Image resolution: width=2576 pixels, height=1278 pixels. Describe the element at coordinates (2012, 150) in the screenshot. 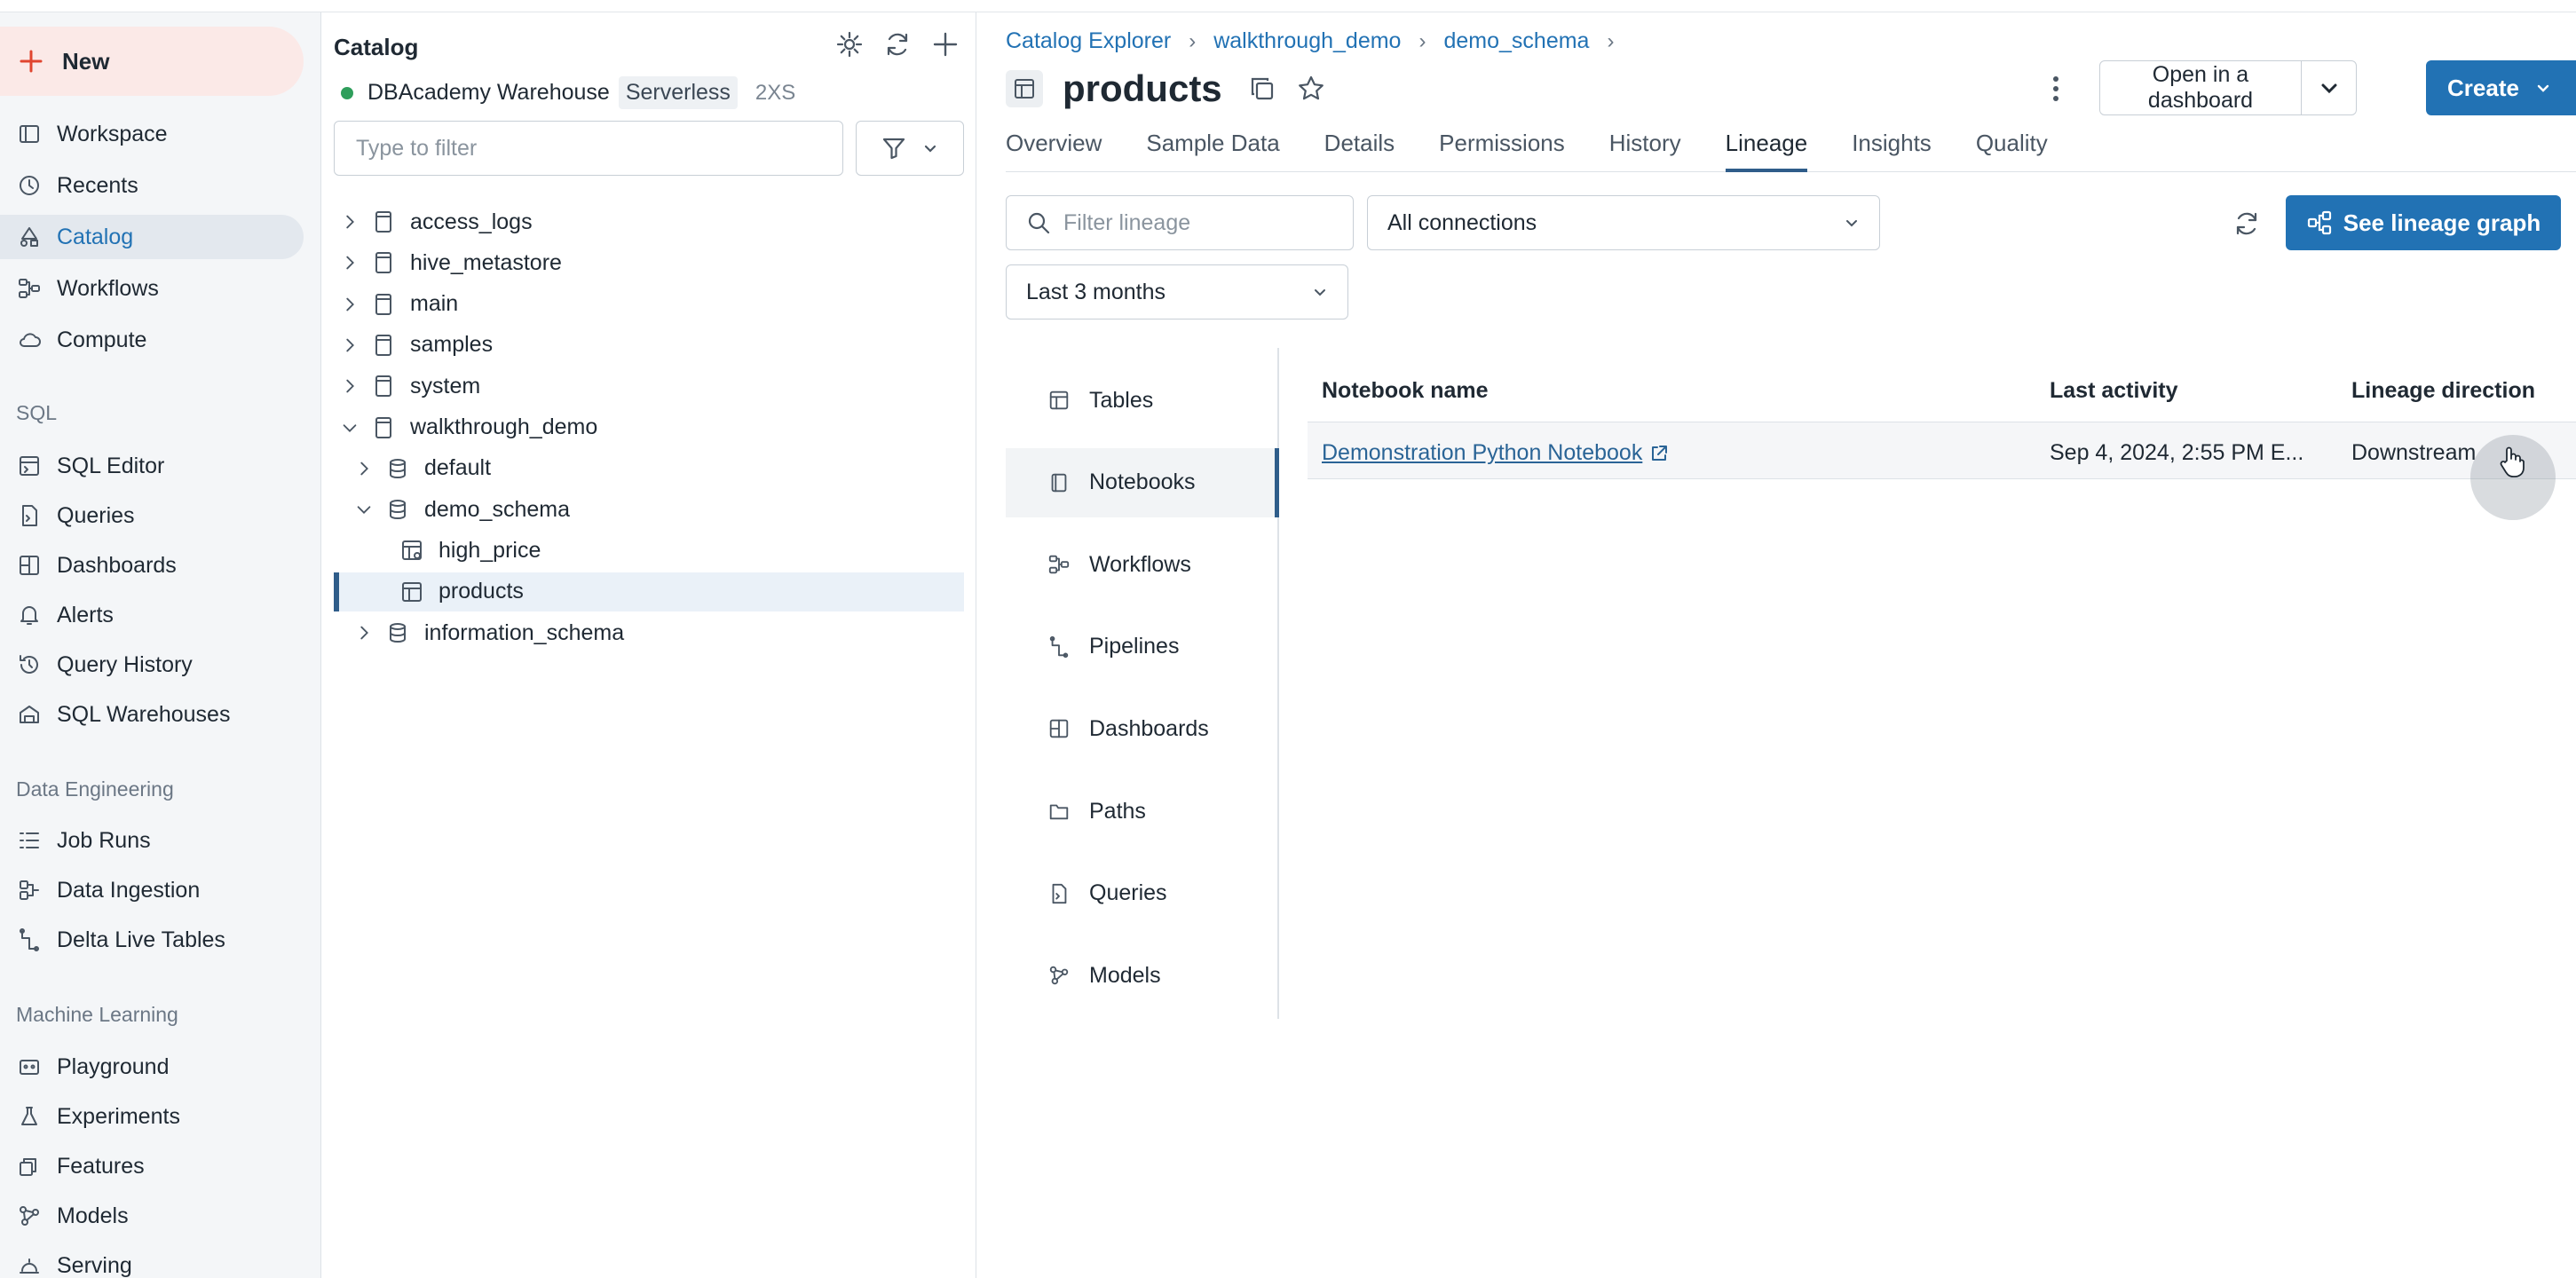

I see `tab-quality: Quality` at that location.